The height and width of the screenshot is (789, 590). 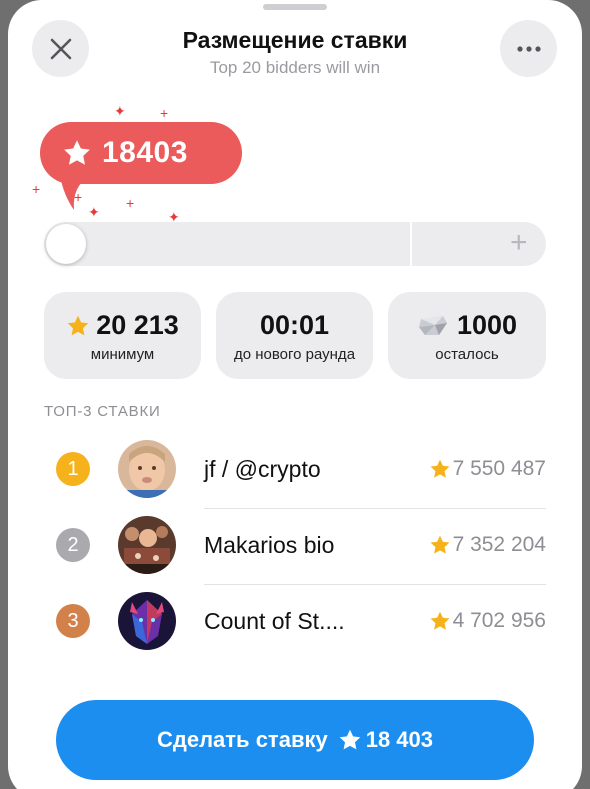 What do you see at coordinates (295, 67) in the screenshot?
I see `sheet-subtitle: Top 20 bidders will win` at bounding box center [295, 67].